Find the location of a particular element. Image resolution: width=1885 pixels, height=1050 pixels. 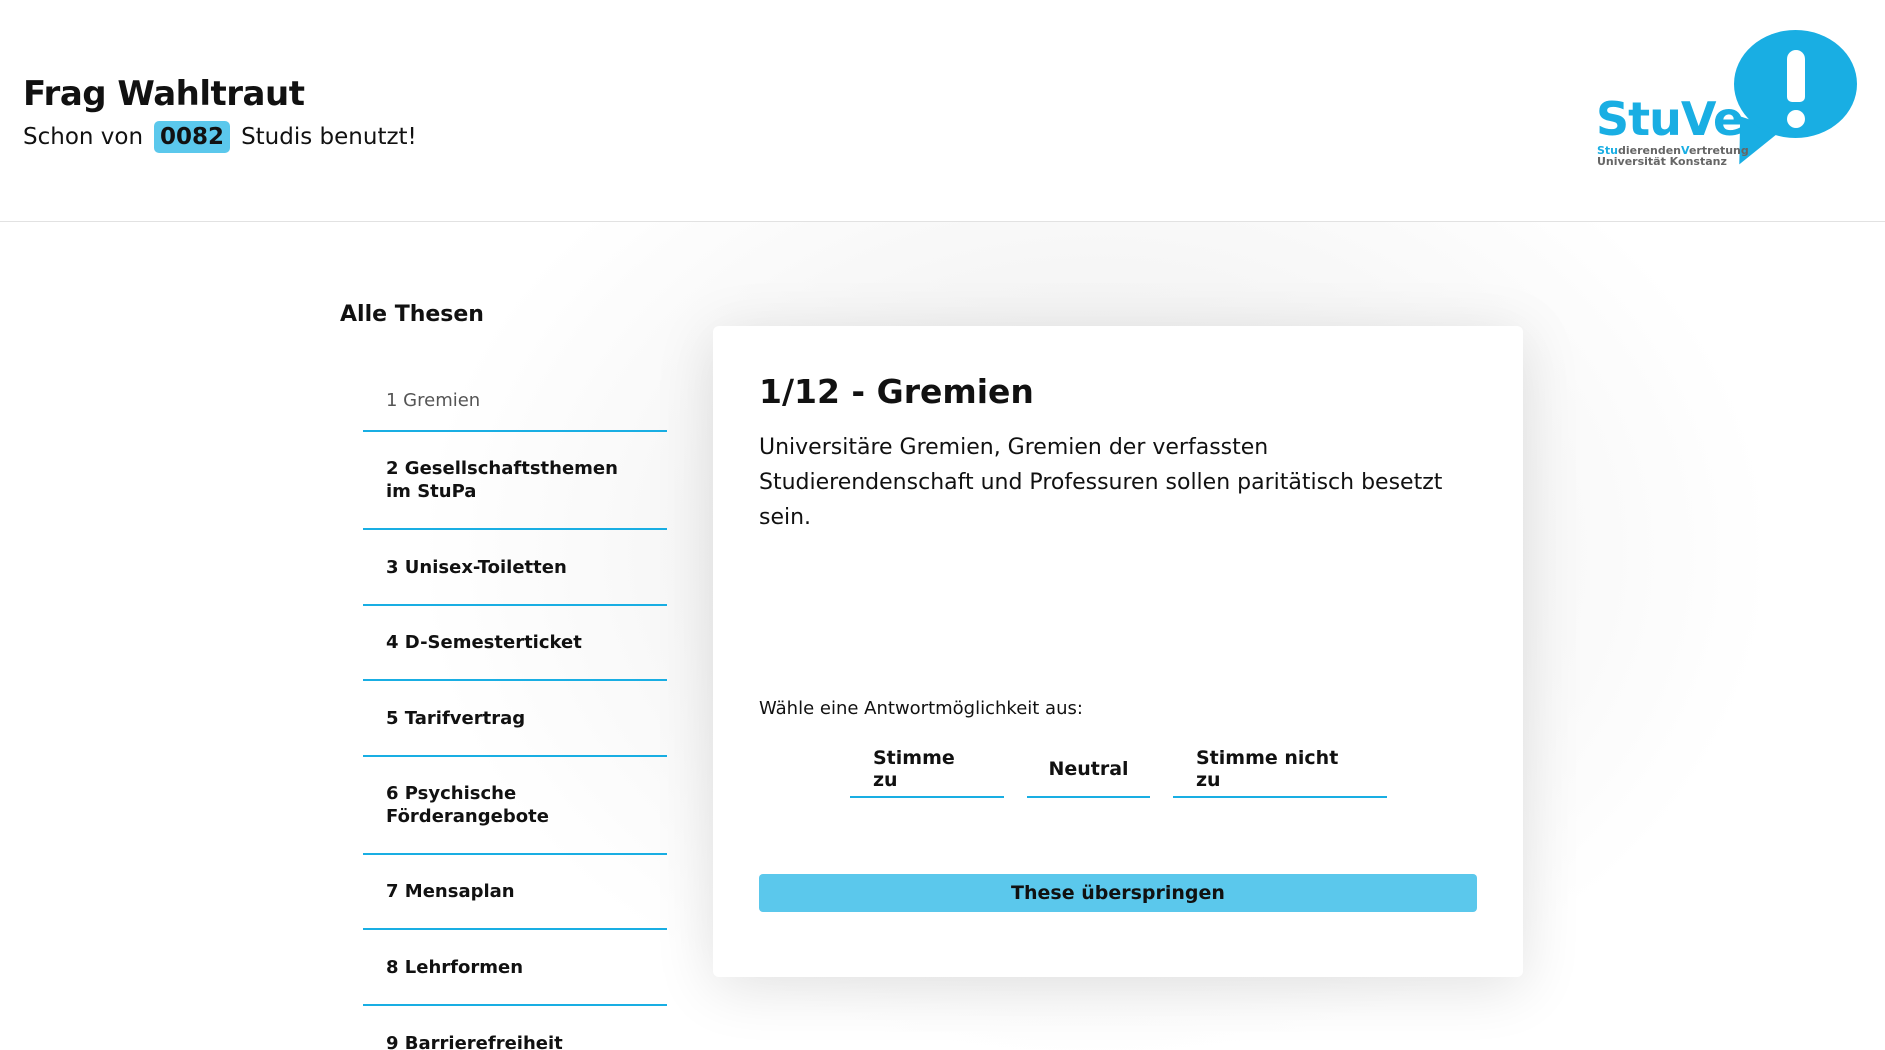

agree-button: Stimme zu is located at coordinates (927, 770).